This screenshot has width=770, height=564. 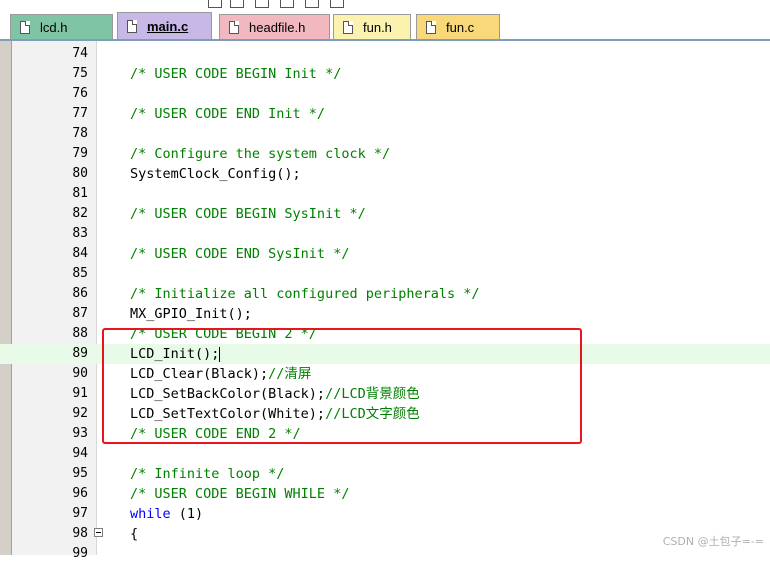 I want to click on code-comment: /* USER CODE BEGIN Init */, so click(x=236, y=74).